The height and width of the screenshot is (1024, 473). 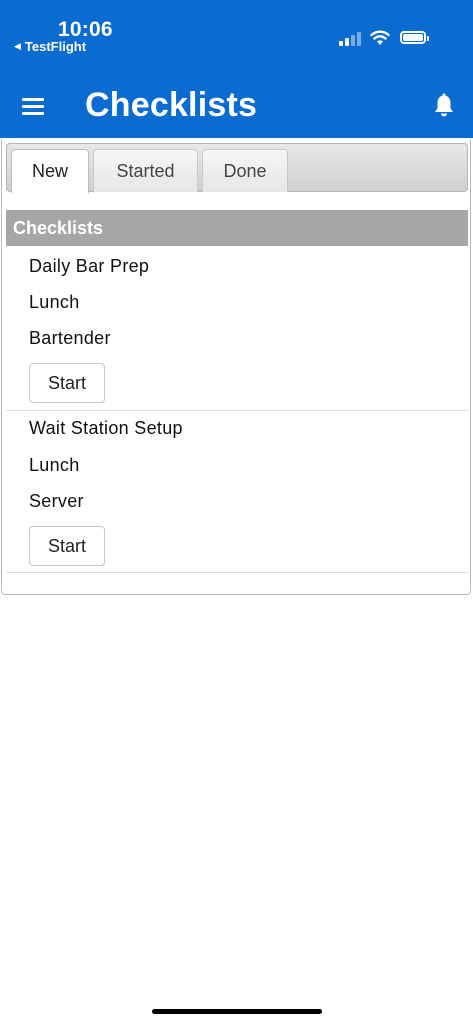 I want to click on back-to-app-link: ◀ TestFlight, so click(x=50, y=46).